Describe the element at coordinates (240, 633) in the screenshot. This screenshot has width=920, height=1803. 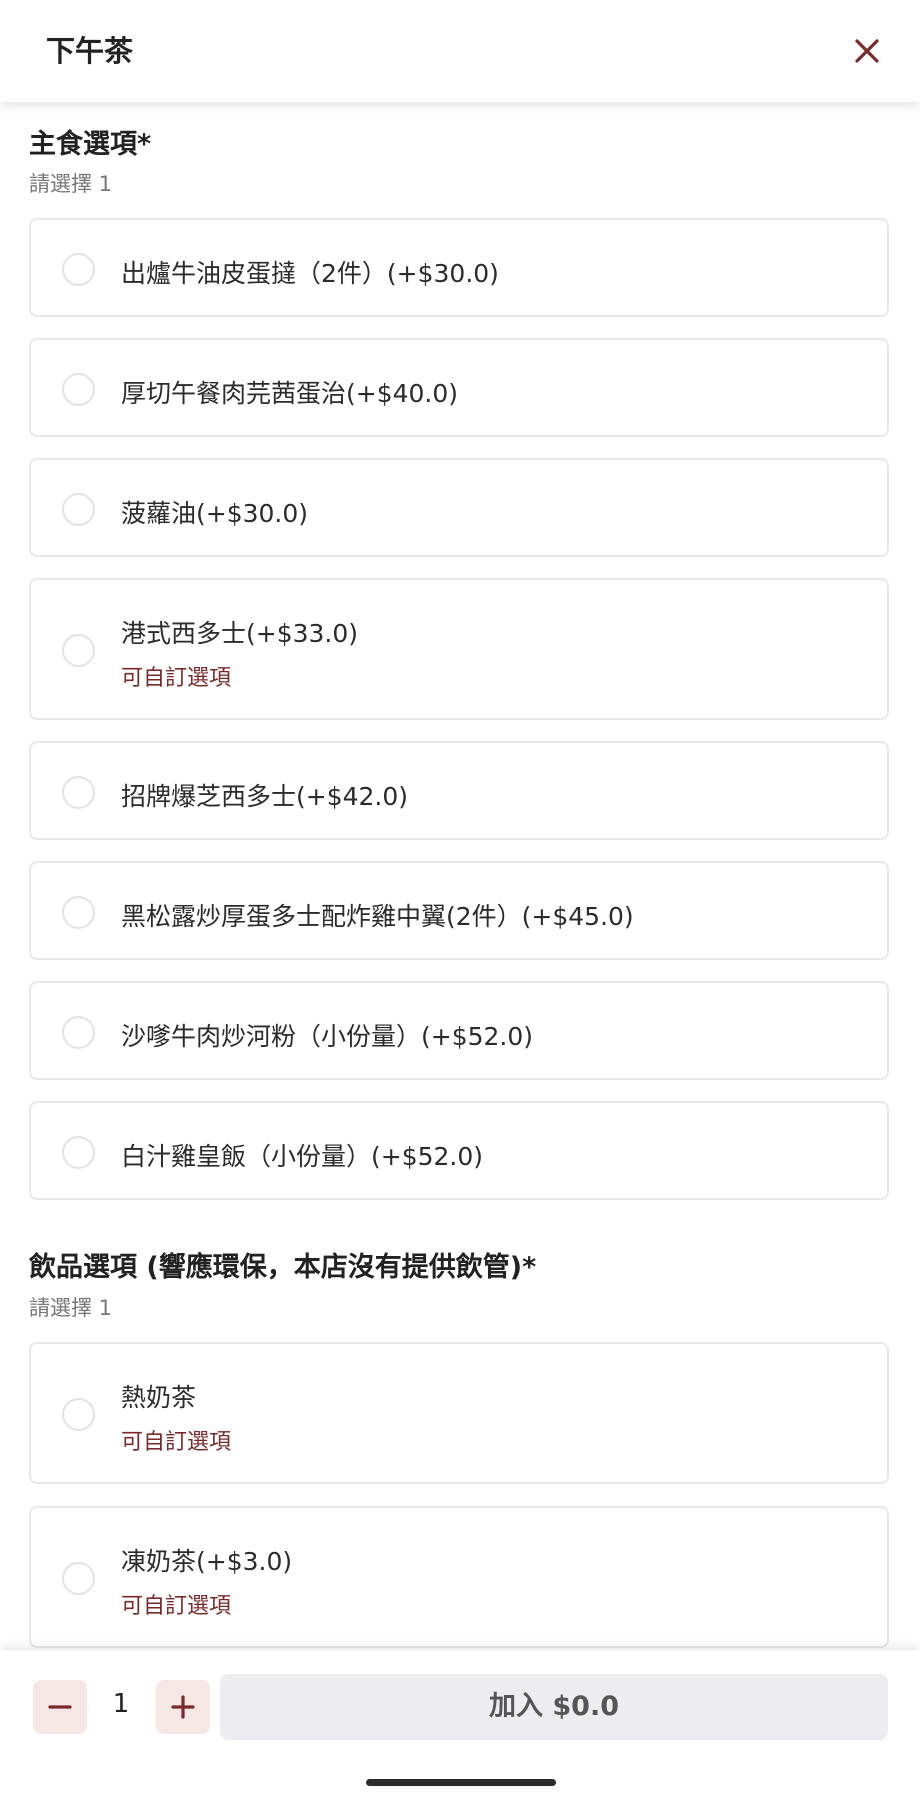
I see `option-label: 港式西多士(+$33.0)` at that location.